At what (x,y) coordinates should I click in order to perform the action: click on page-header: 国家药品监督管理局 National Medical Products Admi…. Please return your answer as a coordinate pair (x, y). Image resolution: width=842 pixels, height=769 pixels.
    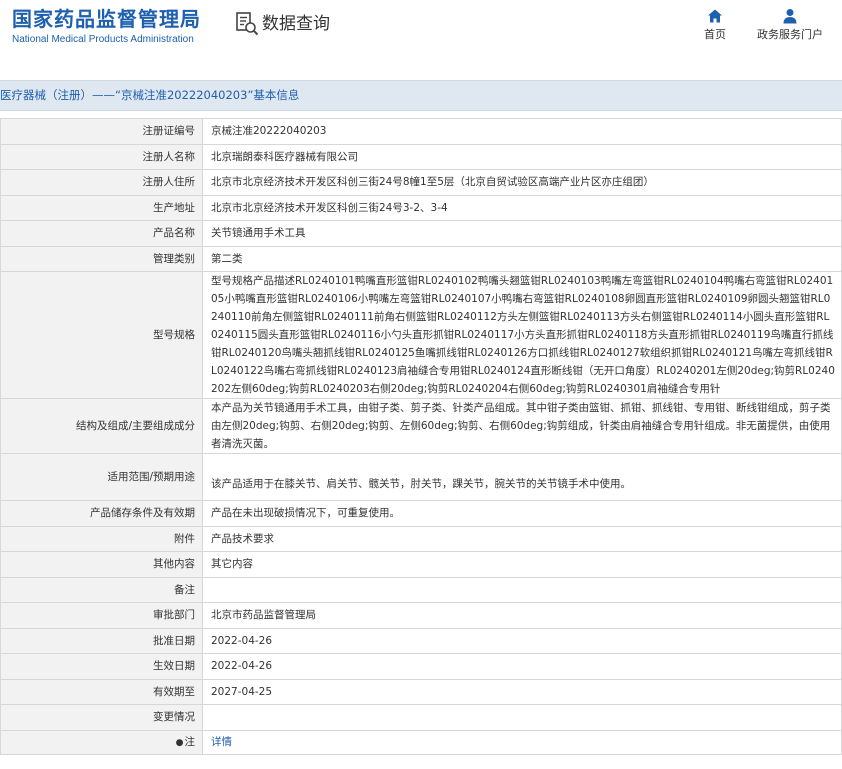
    Looking at the image, I should click on (421, 40).